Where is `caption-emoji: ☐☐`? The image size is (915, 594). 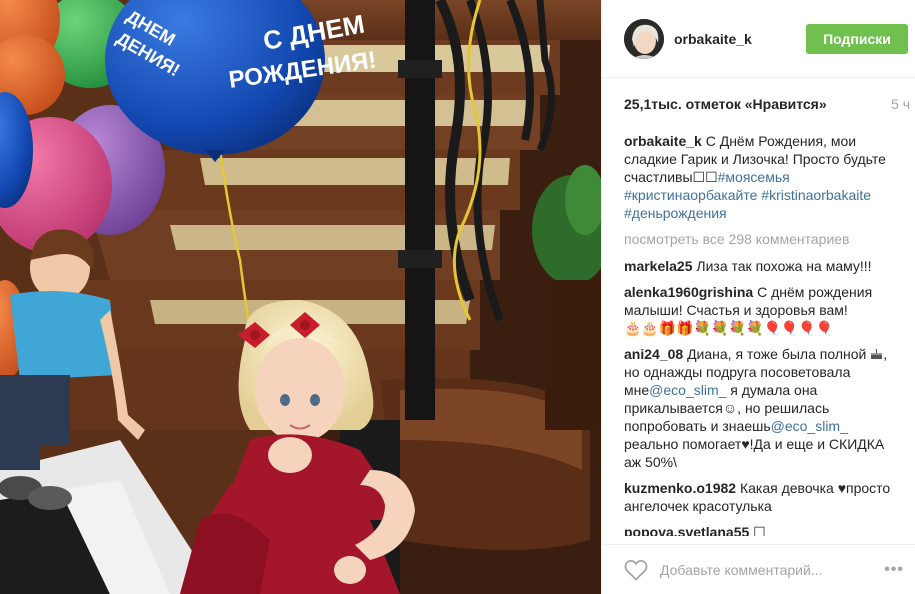 caption-emoji: ☐☐ is located at coordinates (705, 177).